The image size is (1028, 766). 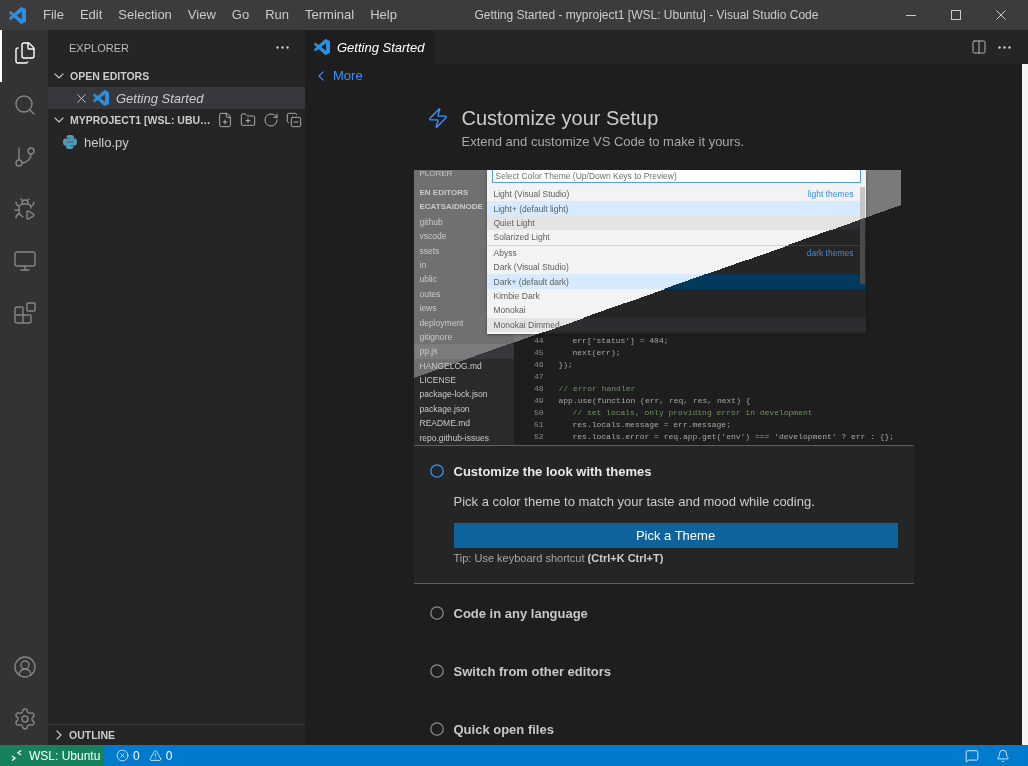 What do you see at coordinates (463, 351) in the screenshot?
I see `tree-item: pp.js` at bounding box center [463, 351].